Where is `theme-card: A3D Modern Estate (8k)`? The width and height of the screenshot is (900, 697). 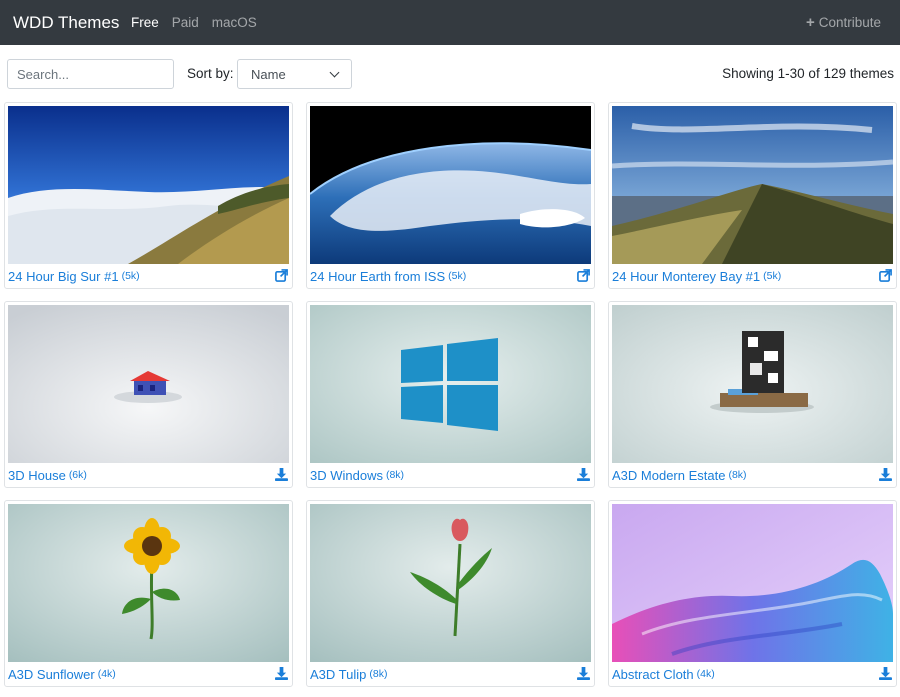 theme-card: A3D Modern Estate (8k) is located at coordinates (752, 394).